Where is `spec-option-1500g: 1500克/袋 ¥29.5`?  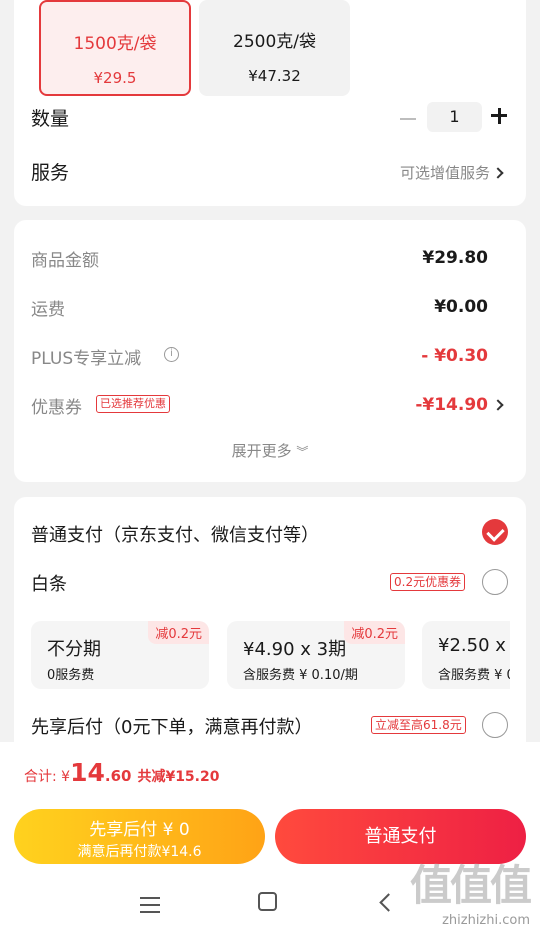 spec-option-1500g: 1500克/袋 ¥29.5 is located at coordinates (115, 48).